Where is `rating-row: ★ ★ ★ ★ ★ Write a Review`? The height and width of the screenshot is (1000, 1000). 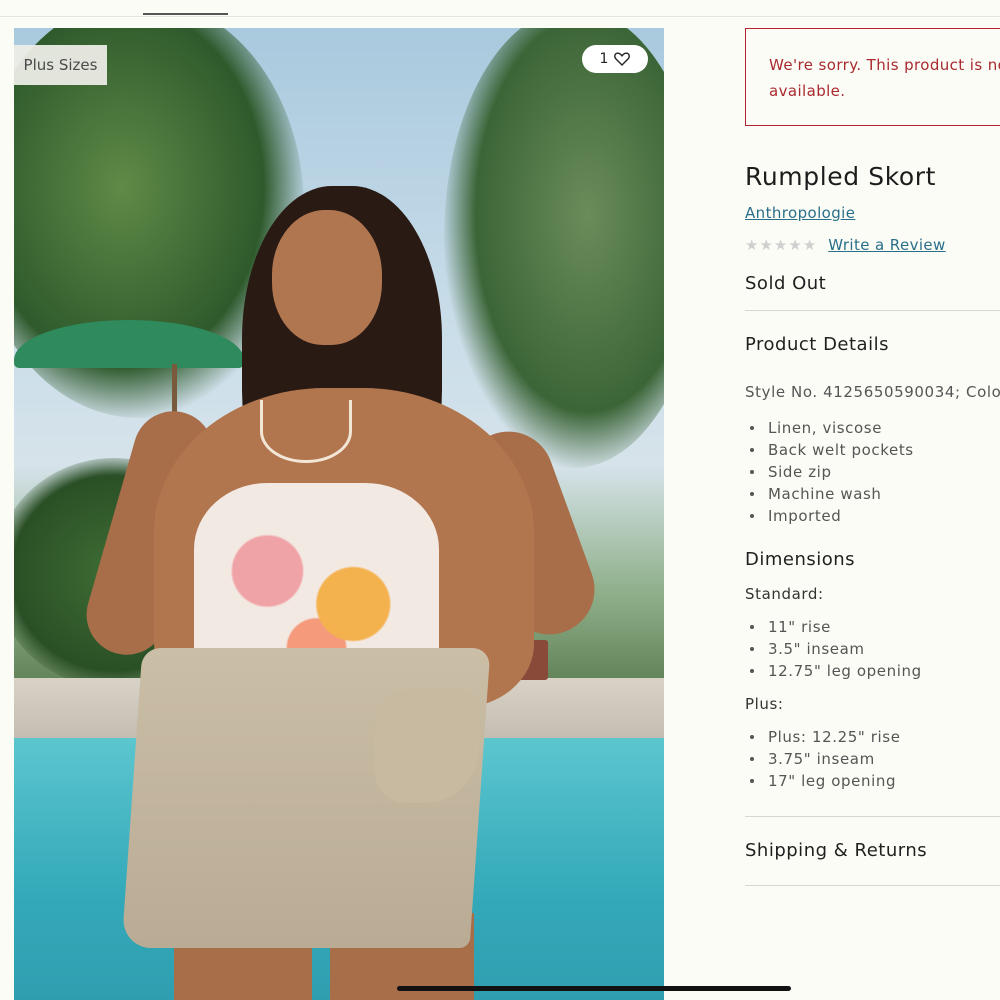
rating-row: ★ ★ ★ ★ ★ Write a Review is located at coordinates (845, 245).